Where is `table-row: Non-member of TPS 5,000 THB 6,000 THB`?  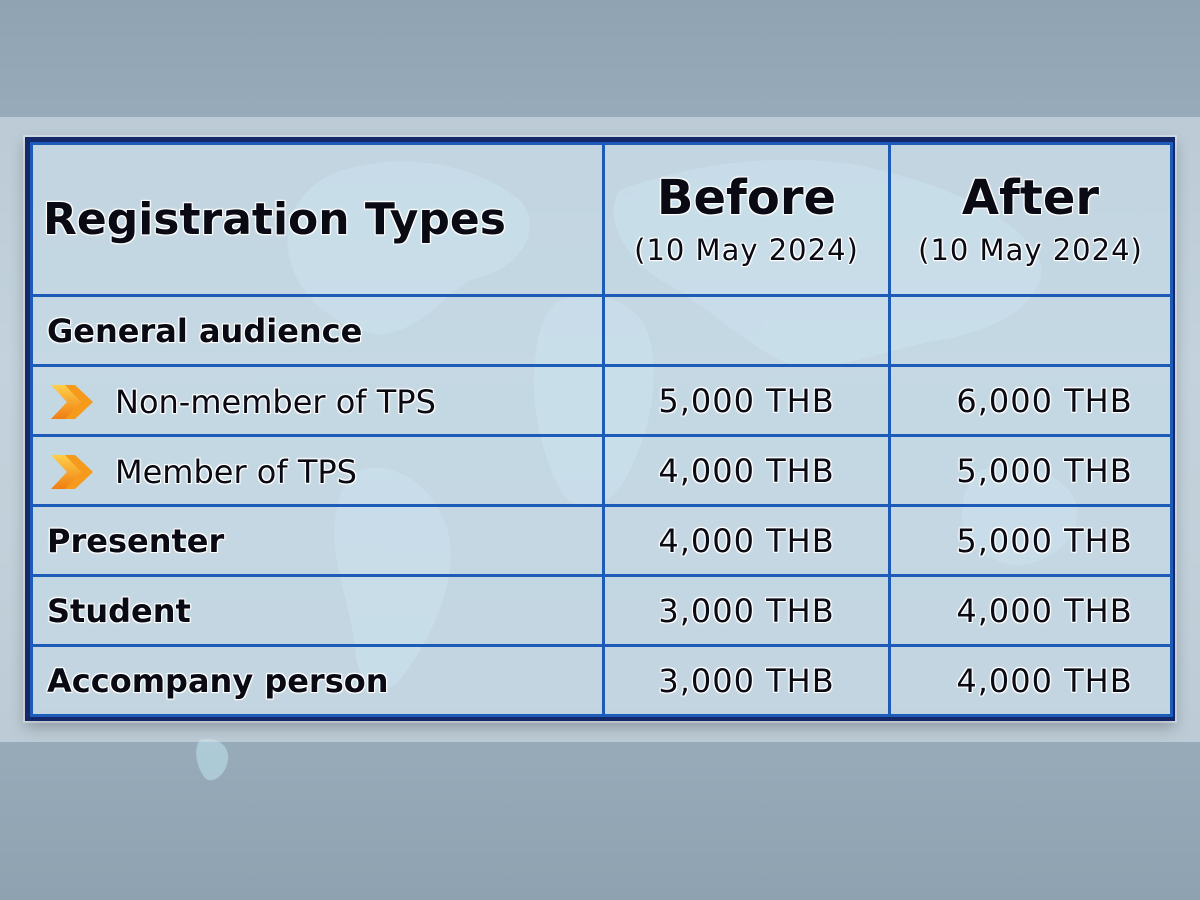
table-row: Non-member of TPS 5,000 THB 6,000 THB is located at coordinates (601, 400).